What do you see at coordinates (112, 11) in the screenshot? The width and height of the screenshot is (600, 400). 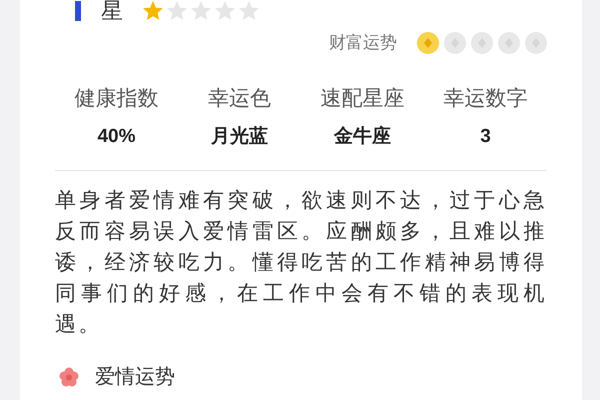 I see `header-label: 星` at bounding box center [112, 11].